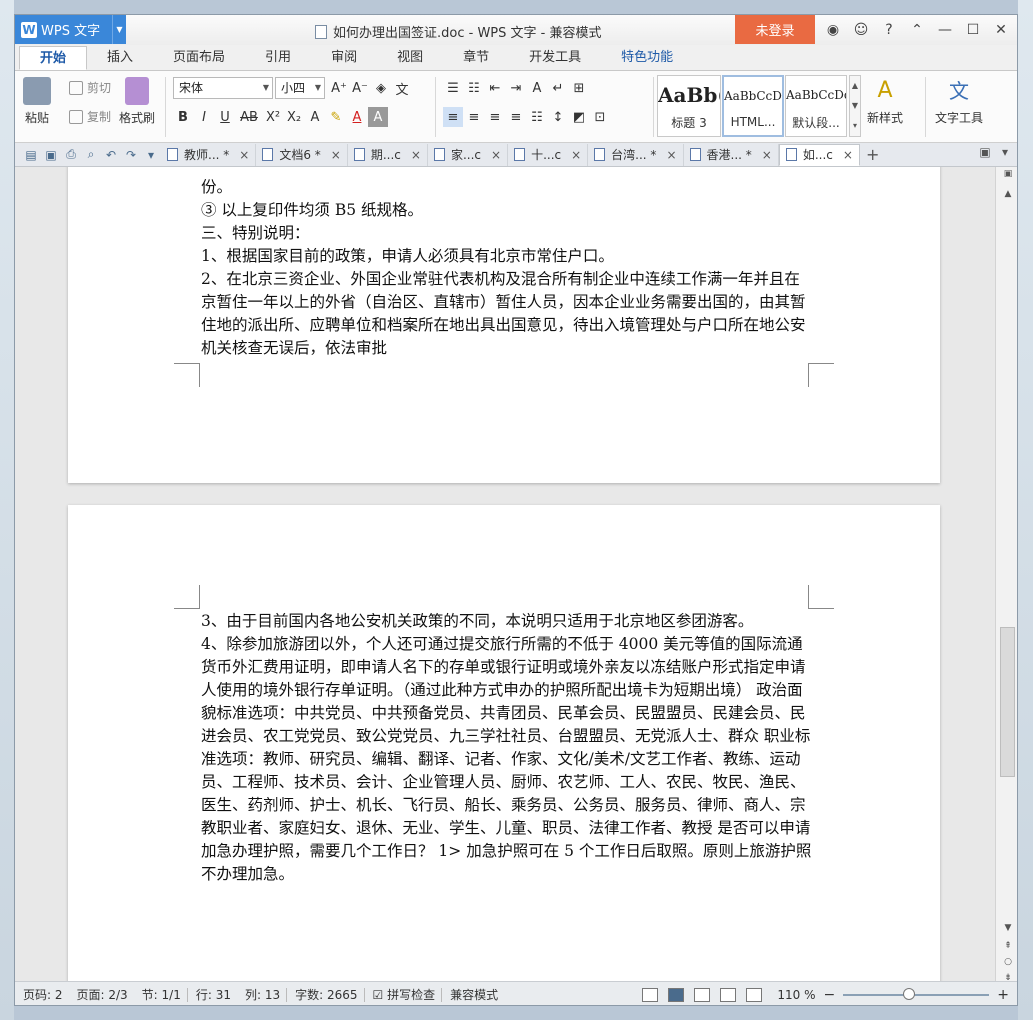  What do you see at coordinates (516, 88) in the screenshot?
I see `increase-indent-icon: ⇥` at bounding box center [516, 88].